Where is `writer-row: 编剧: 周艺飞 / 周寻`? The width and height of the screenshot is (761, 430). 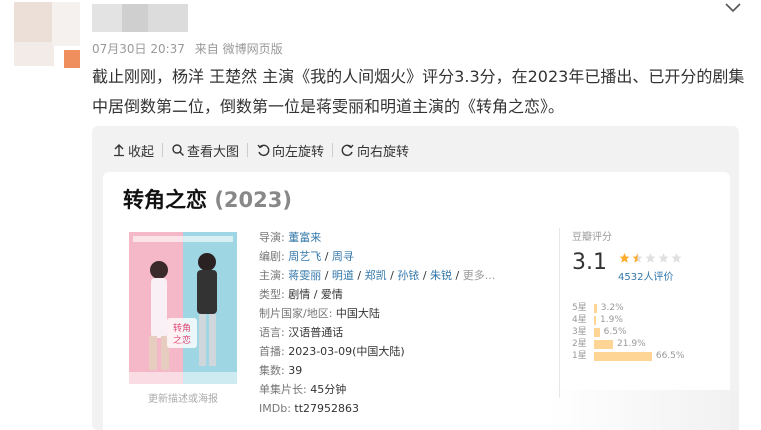
writer-row: 编剧: 周艺飞 / 周寻 is located at coordinates (306, 256).